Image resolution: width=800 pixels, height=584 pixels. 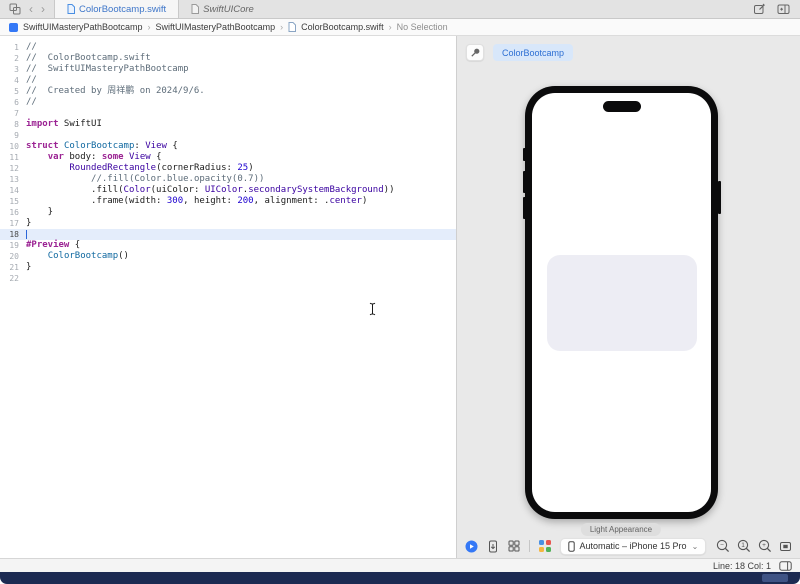 I want to click on back-button: ‹, so click(x=31, y=9).